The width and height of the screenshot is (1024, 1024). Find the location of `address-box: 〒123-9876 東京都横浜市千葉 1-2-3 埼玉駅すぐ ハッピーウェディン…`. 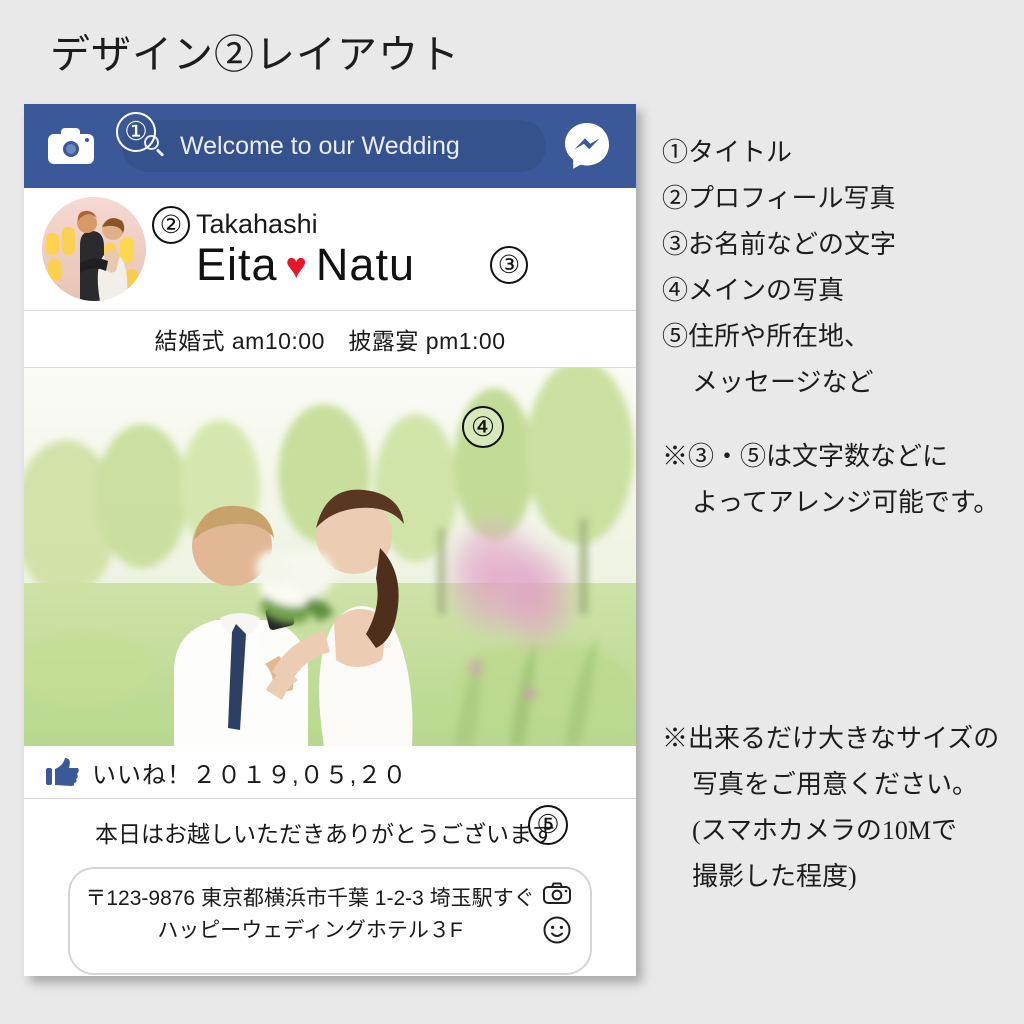

address-box: 〒123-9876 東京都横浜市千葉 1-2-3 埼玉駅すぐ ハッピーウェディン… is located at coordinates (330, 921).